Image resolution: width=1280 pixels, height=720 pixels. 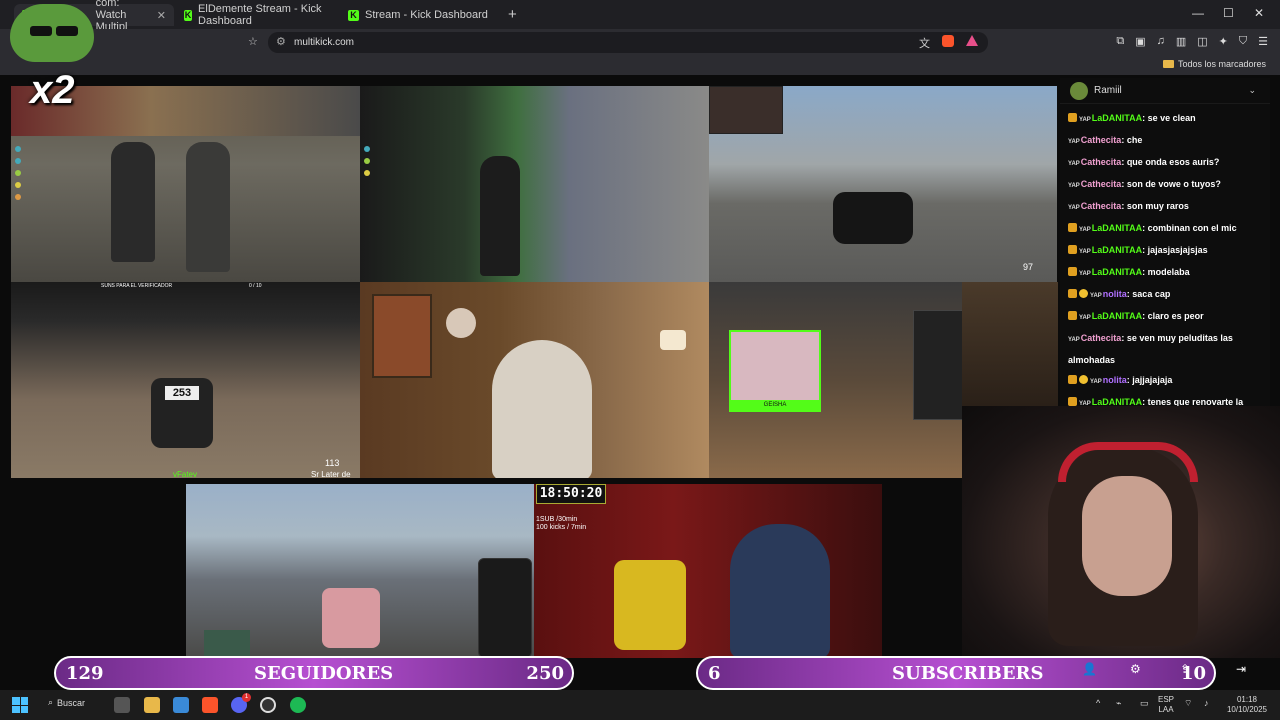 I want to click on chat-channel-name: Ramiil, so click(x=1108, y=90).